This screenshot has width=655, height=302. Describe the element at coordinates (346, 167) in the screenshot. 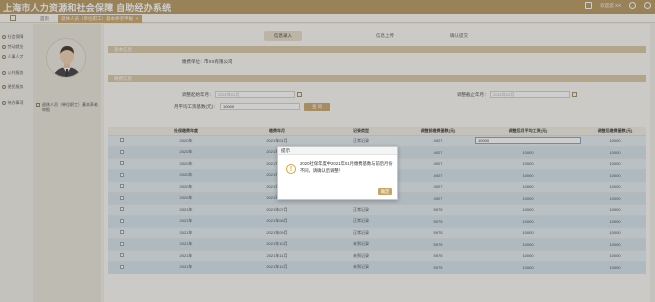

I see `dialog-message: 2020社保年度中2021年01月缴费基数与前后月份不同，请确认后调整！` at that location.